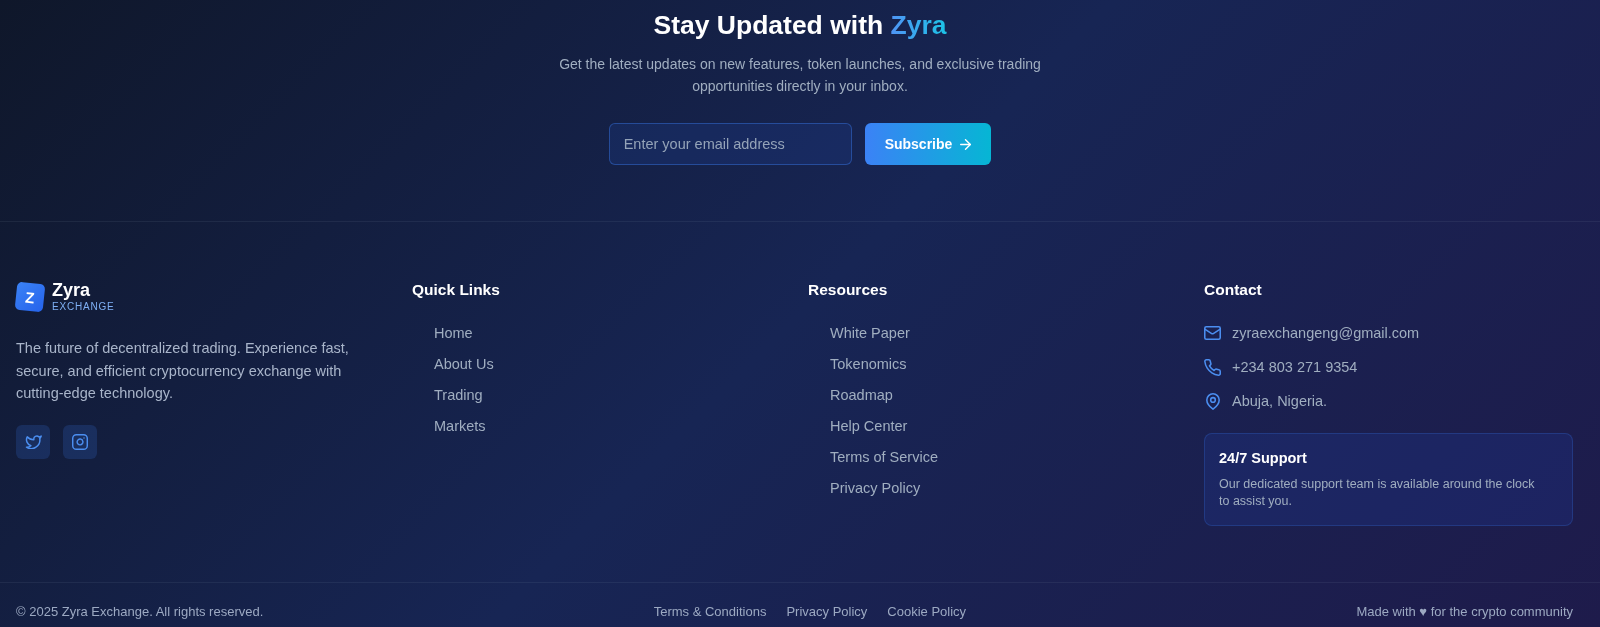  What do you see at coordinates (1280, 401) in the screenshot?
I see `address-text: Abuja, Nigeria.` at bounding box center [1280, 401].